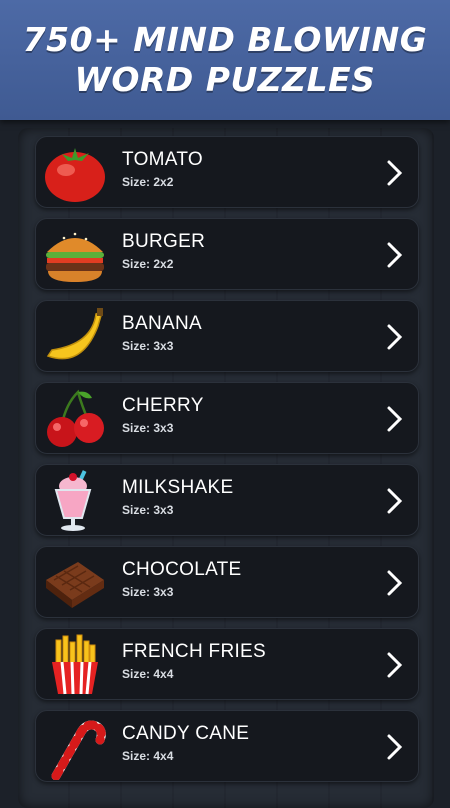 The image size is (450, 808). What do you see at coordinates (75, 665) in the screenshot?
I see `french-fries-icon` at bounding box center [75, 665].